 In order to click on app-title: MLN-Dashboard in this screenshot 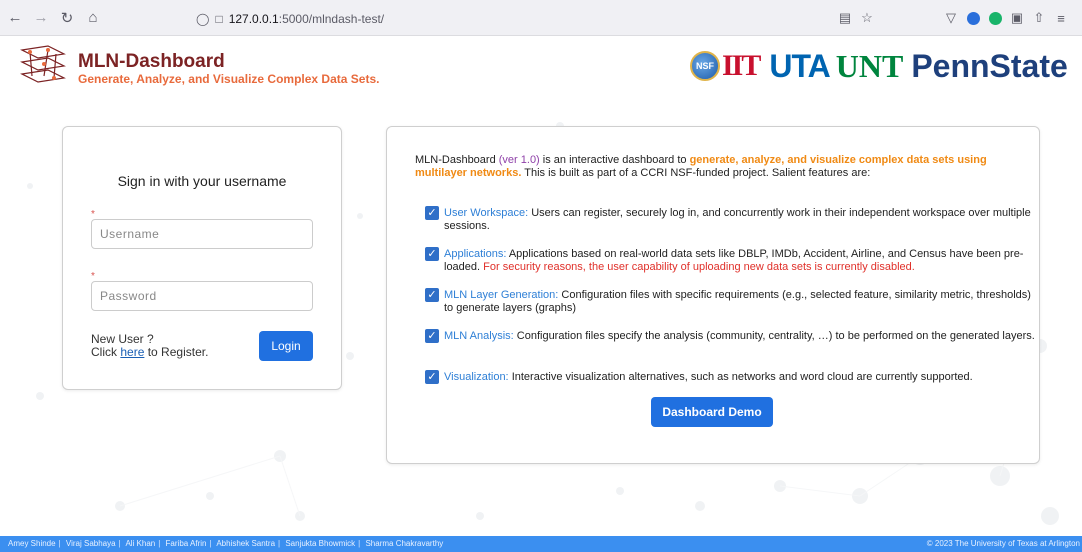, I will do `click(151, 61)`.